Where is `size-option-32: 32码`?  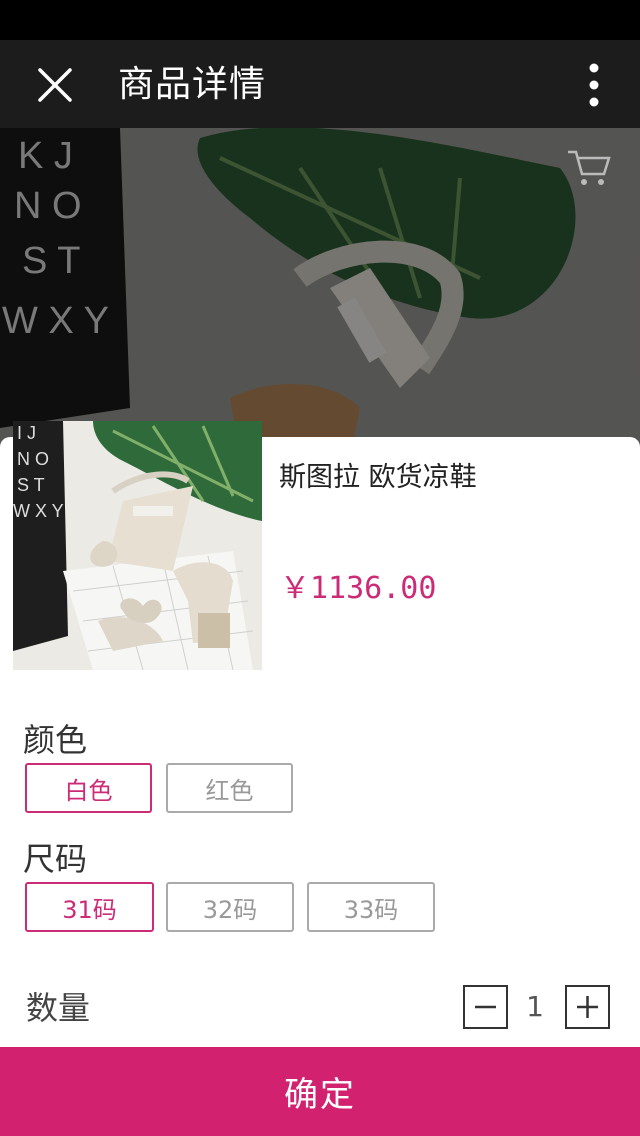 size-option-32: 32码 is located at coordinates (230, 907).